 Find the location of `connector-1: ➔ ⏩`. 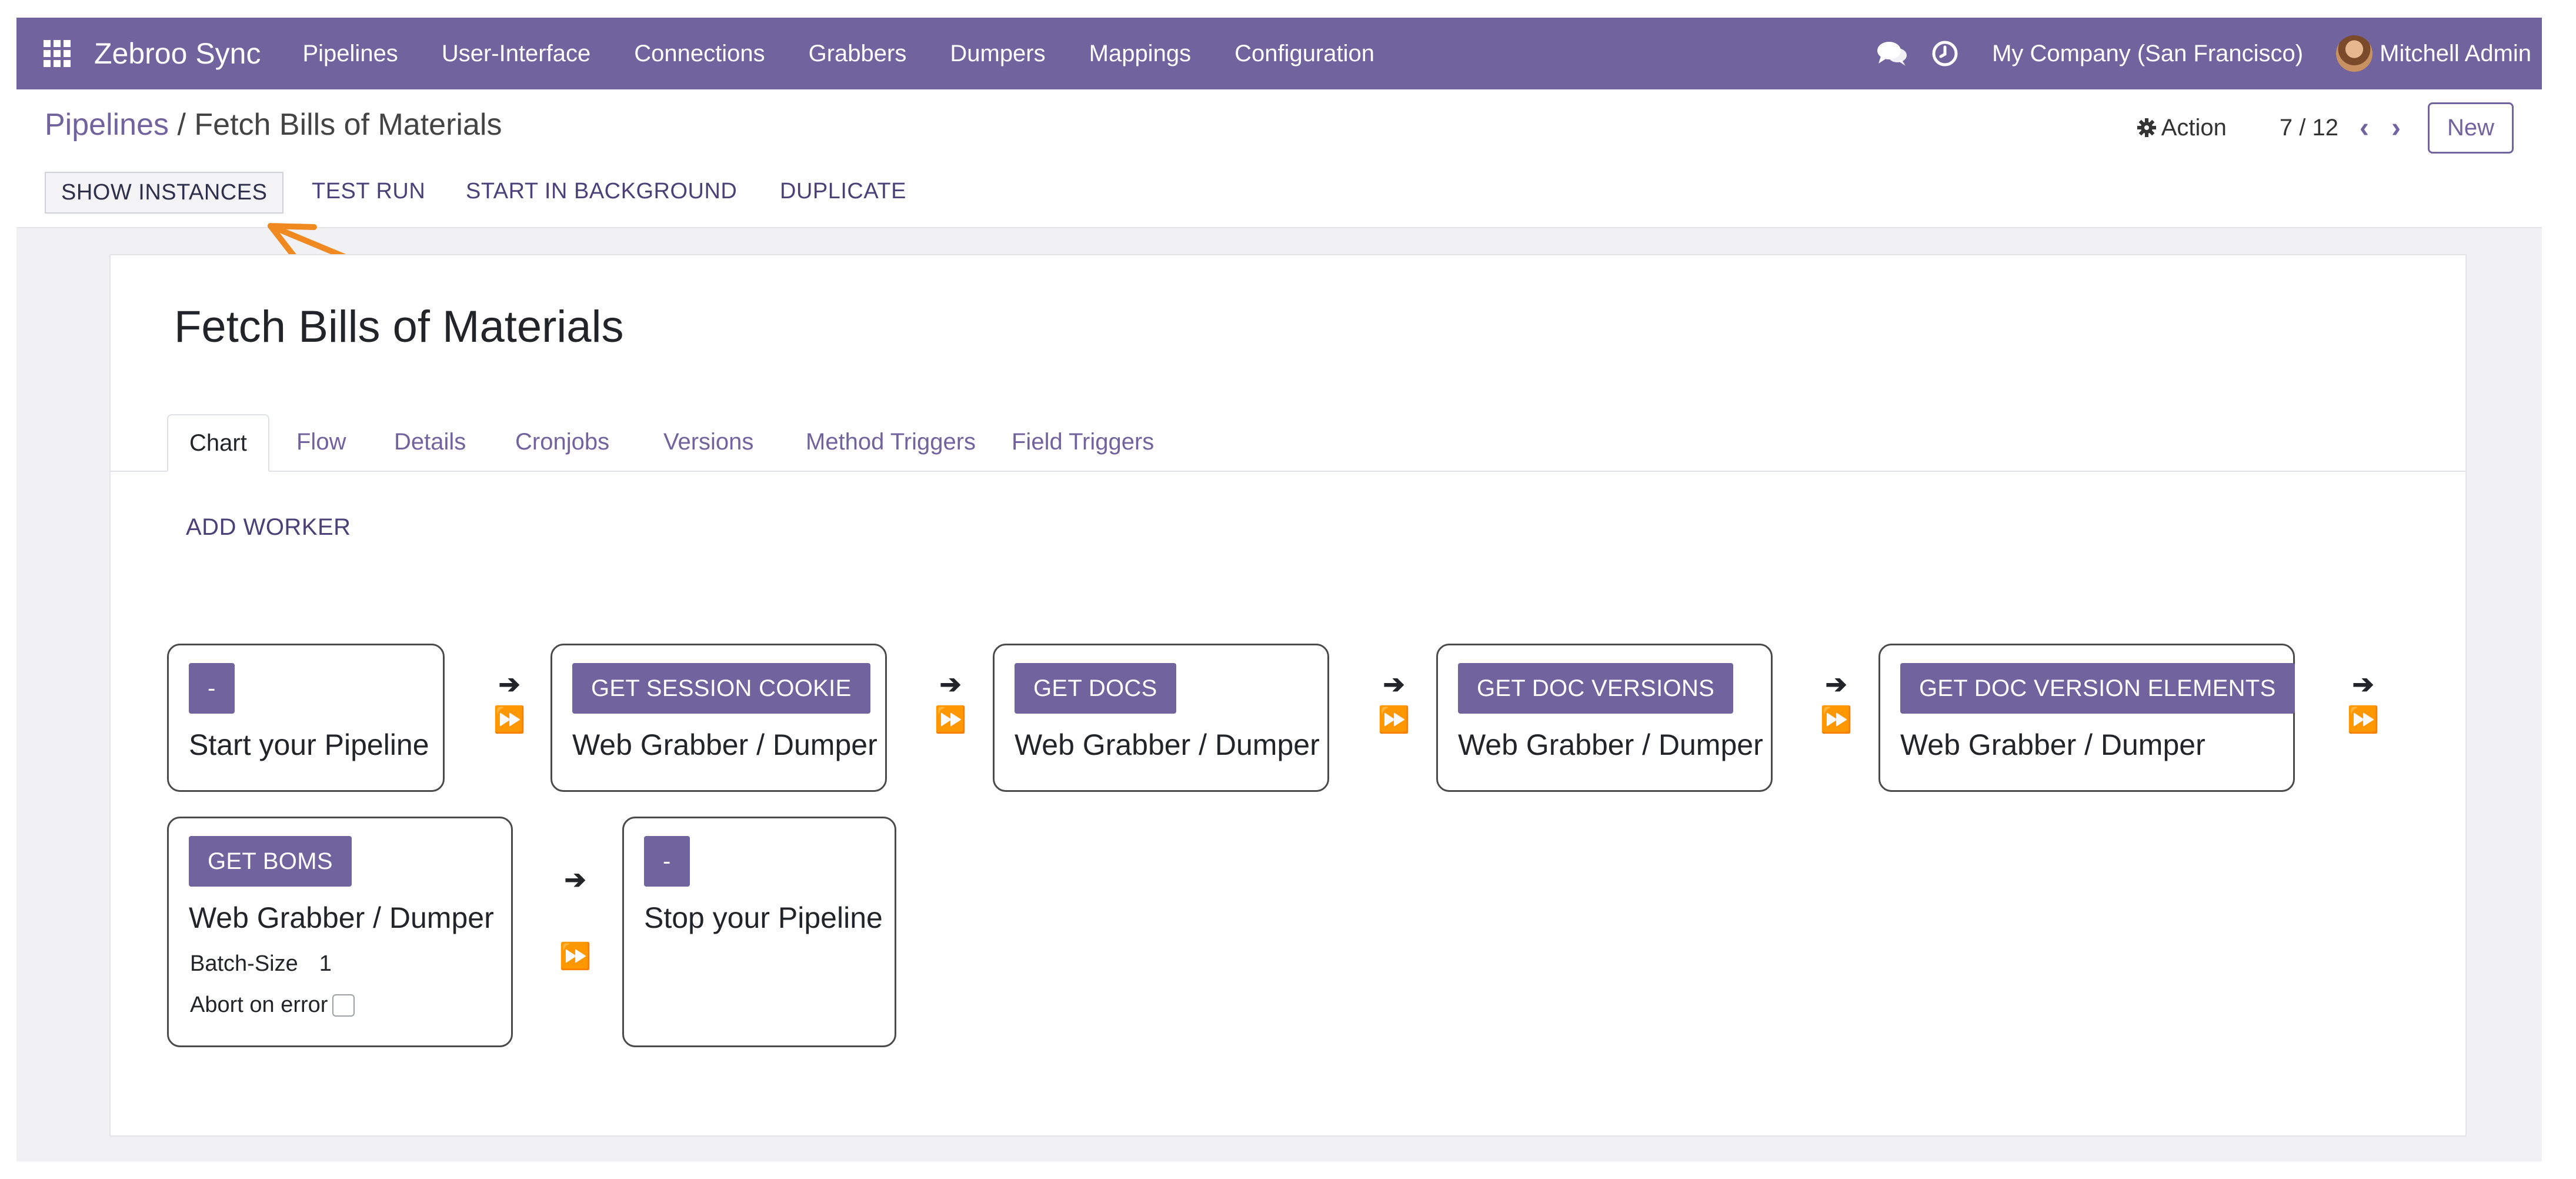

connector-1: ➔ ⏩ is located at coordinates (509, 702).